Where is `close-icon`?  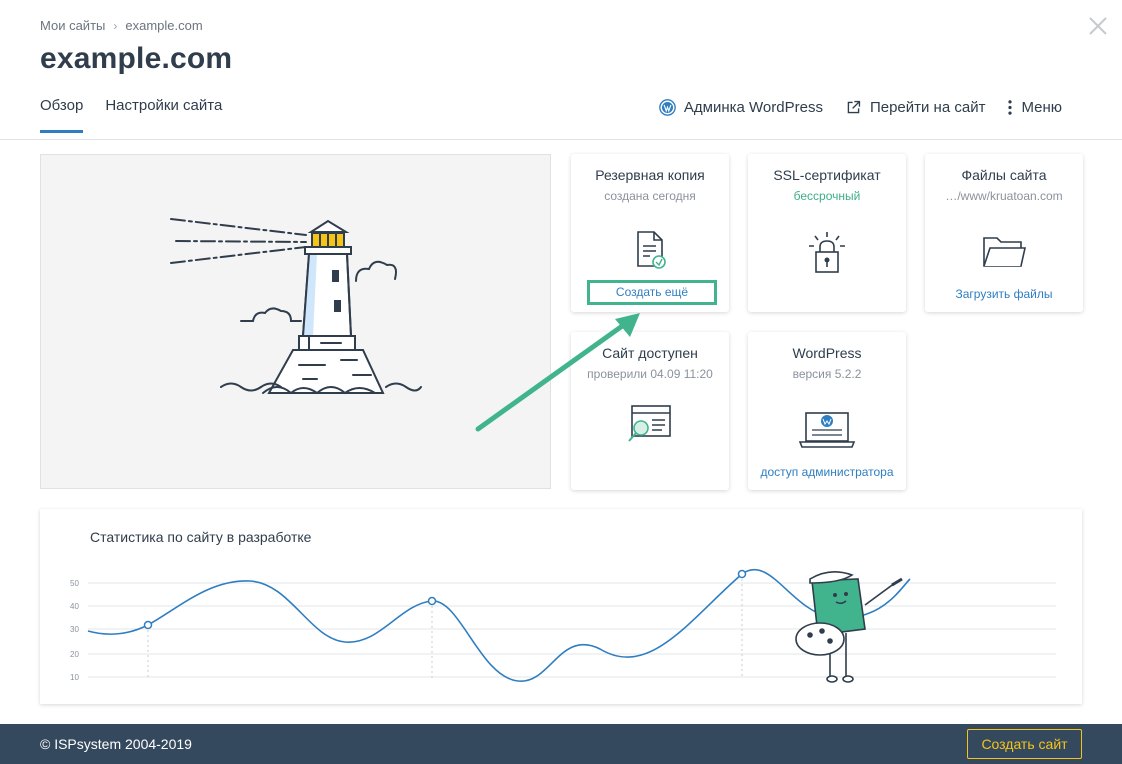
close-icon is located at coordinates (1098, 26).